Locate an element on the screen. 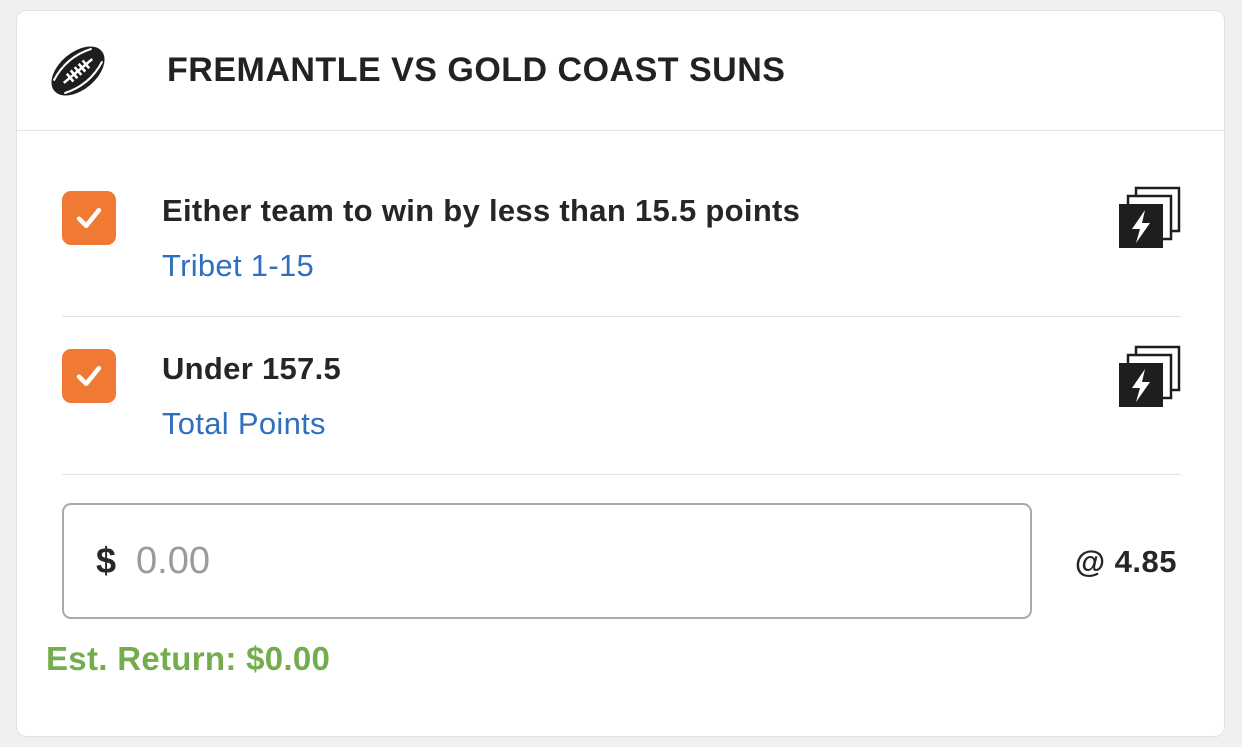  stake-field: $ is located at coordinates (547, 561).